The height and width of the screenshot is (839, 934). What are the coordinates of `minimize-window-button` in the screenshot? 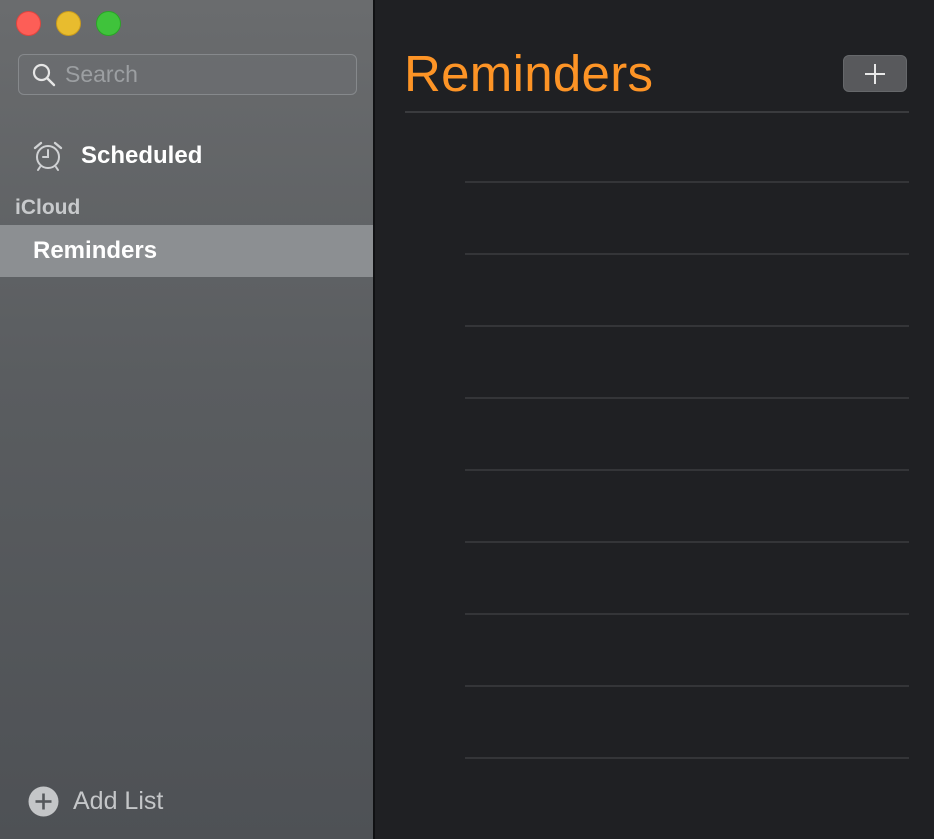 It's located at (68, 23).